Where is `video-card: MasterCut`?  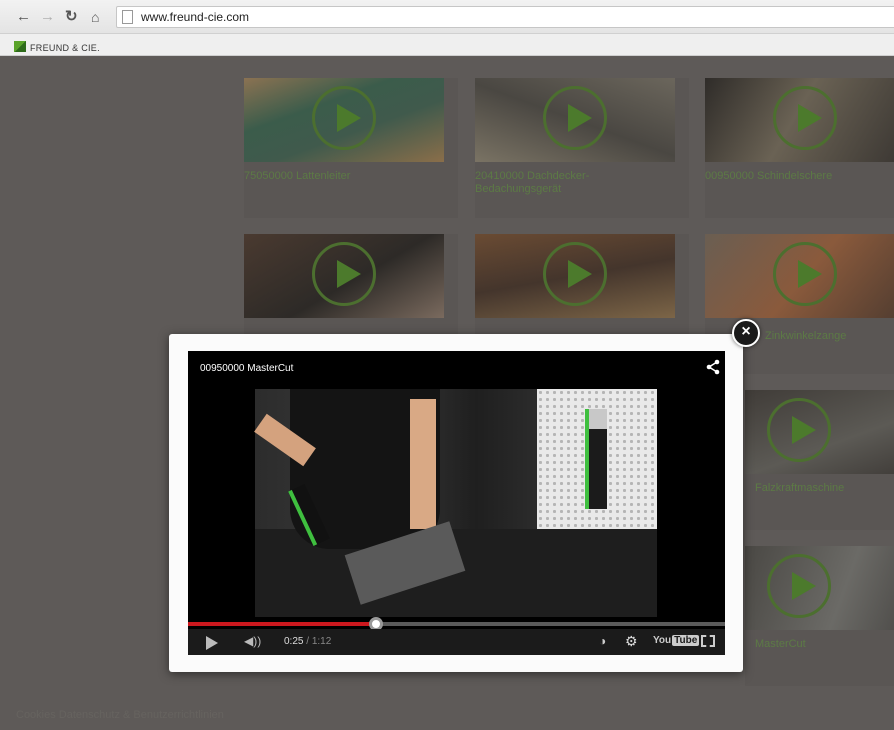
video-card: MasterCut is located at coordinates (819, 616).